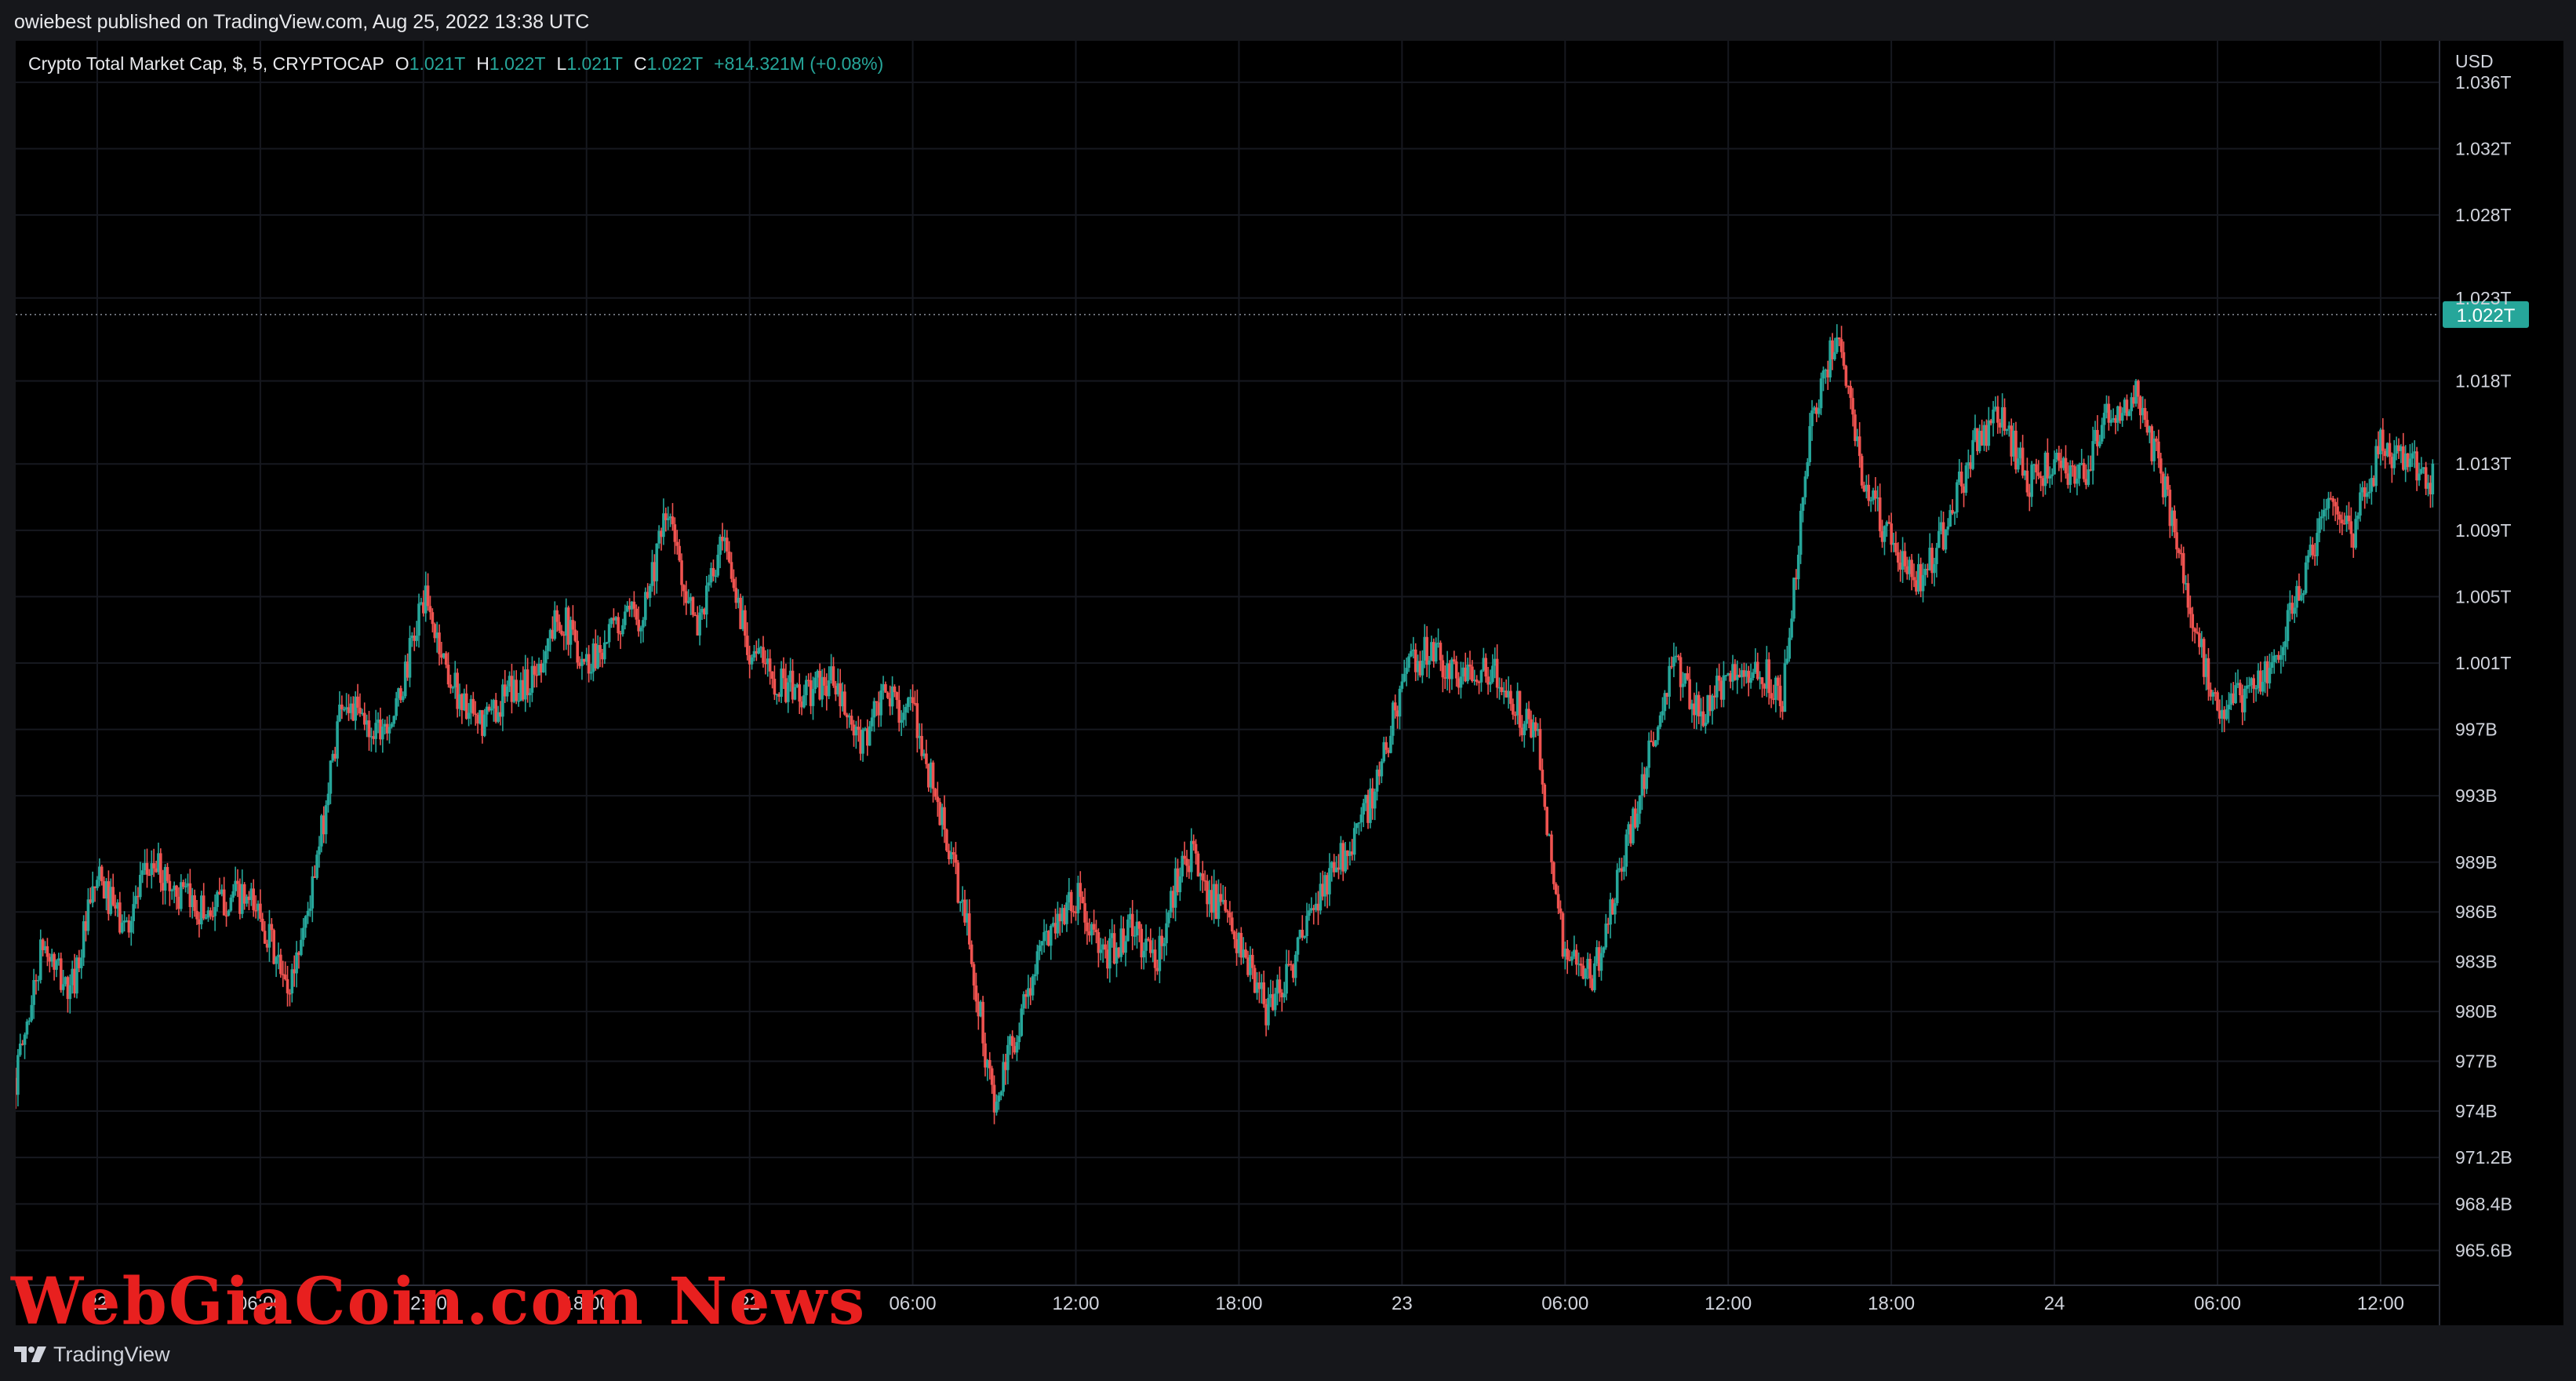 This screenshot has height=1381, width=2576. I want to click on y-tick-label: 1.001T, so click(2483, 663).